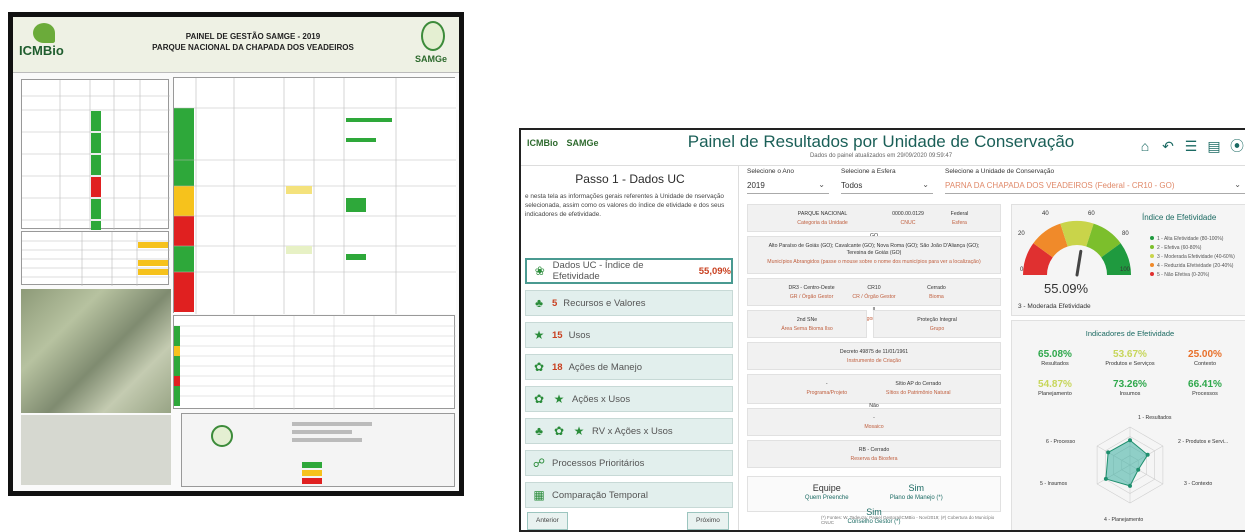  I want to click on gauge-title: Índice de Efetividade, so click(1179, 217).